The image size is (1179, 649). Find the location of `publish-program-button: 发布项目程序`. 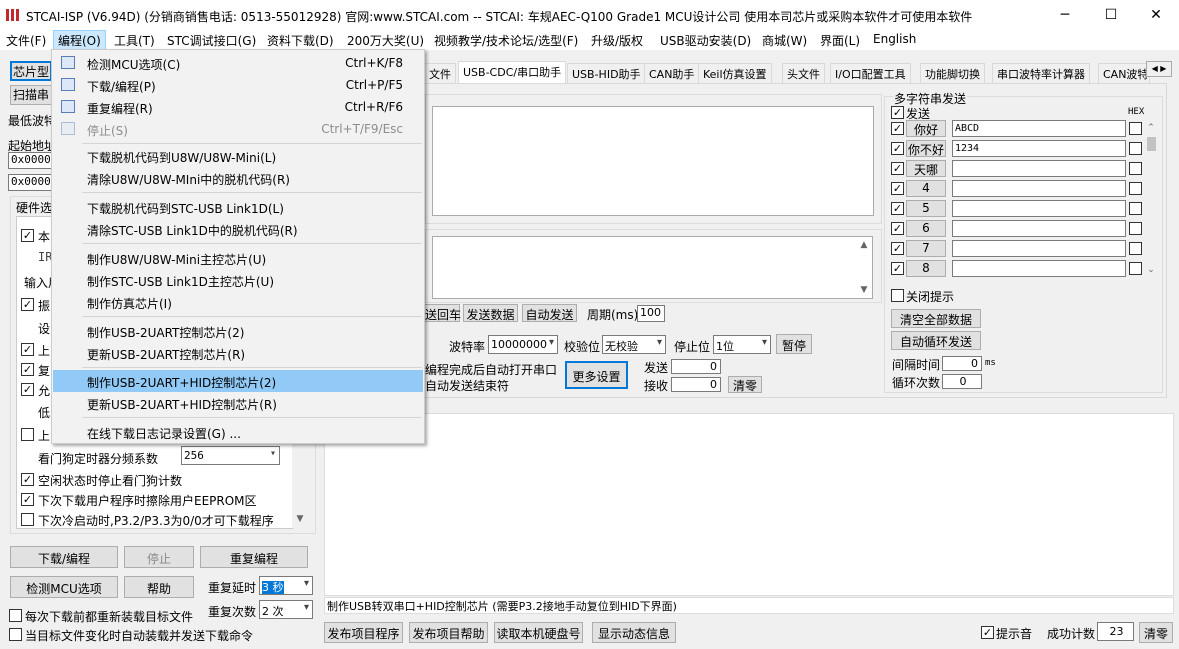

publish-program-button: 发布项目程序 is located at coordinates (363, 632).